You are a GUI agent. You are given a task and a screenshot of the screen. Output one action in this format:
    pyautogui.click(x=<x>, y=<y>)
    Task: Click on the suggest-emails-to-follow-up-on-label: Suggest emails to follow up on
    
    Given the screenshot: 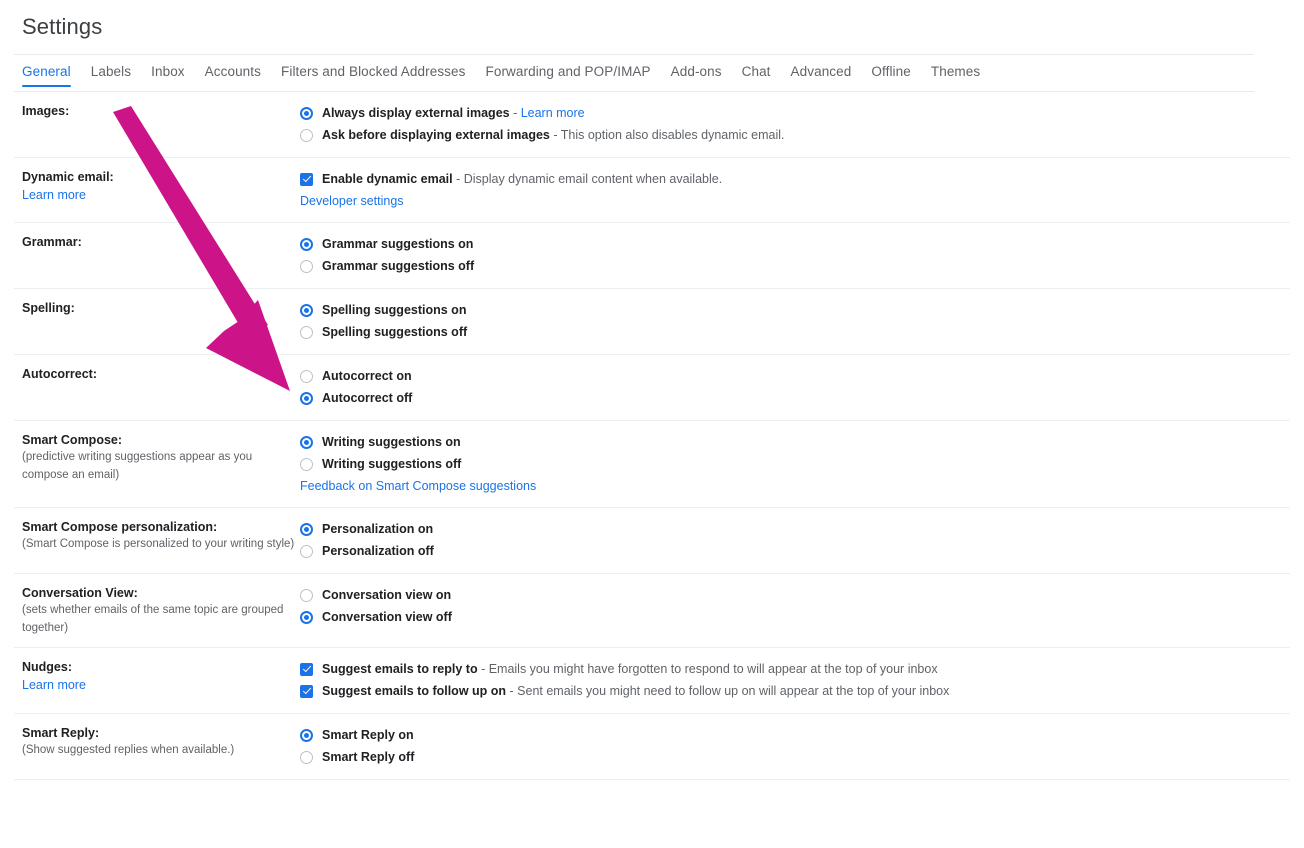 What is the action you would take?
    pyautogui.click(x=414, y=691)
    